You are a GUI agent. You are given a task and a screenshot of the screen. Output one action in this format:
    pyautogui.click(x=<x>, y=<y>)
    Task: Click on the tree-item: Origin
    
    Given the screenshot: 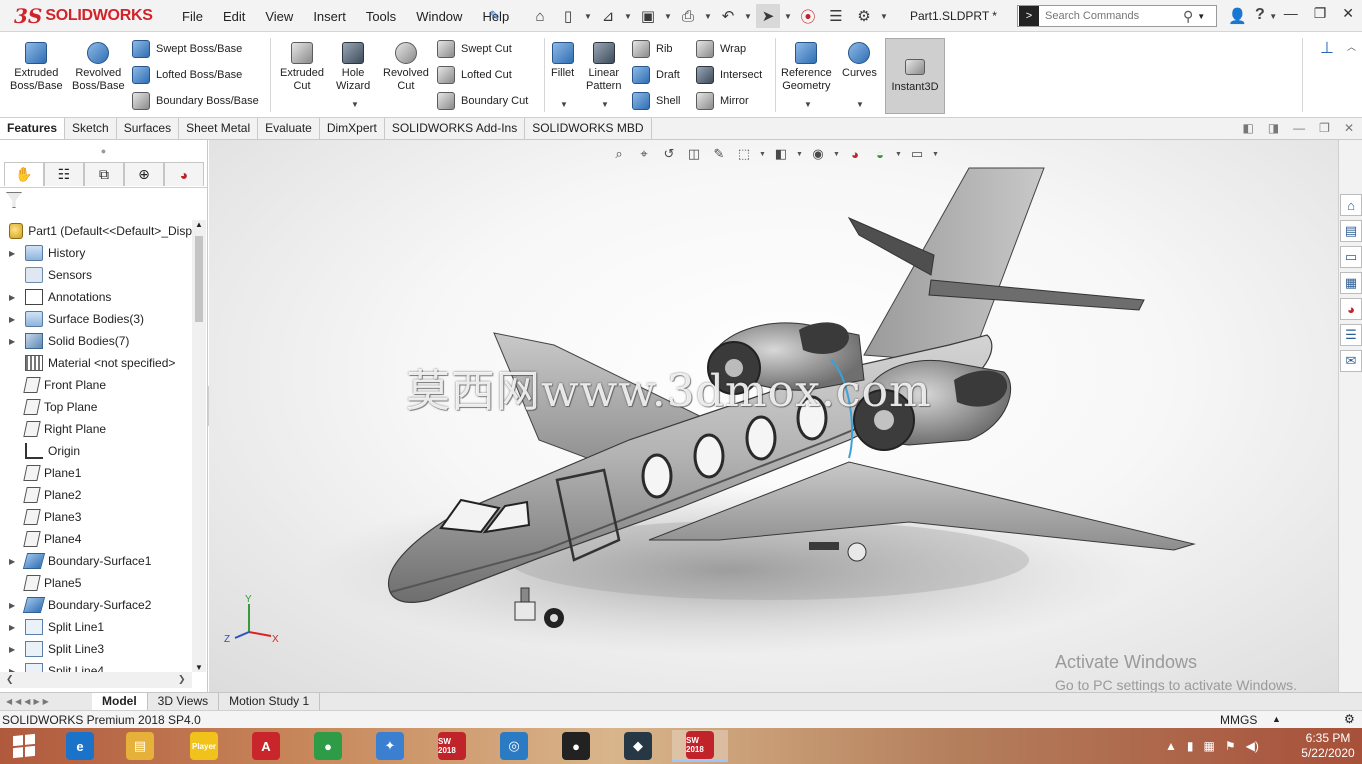 What is the action you would take?
    pyautogui.click(x=96, y=451)
    